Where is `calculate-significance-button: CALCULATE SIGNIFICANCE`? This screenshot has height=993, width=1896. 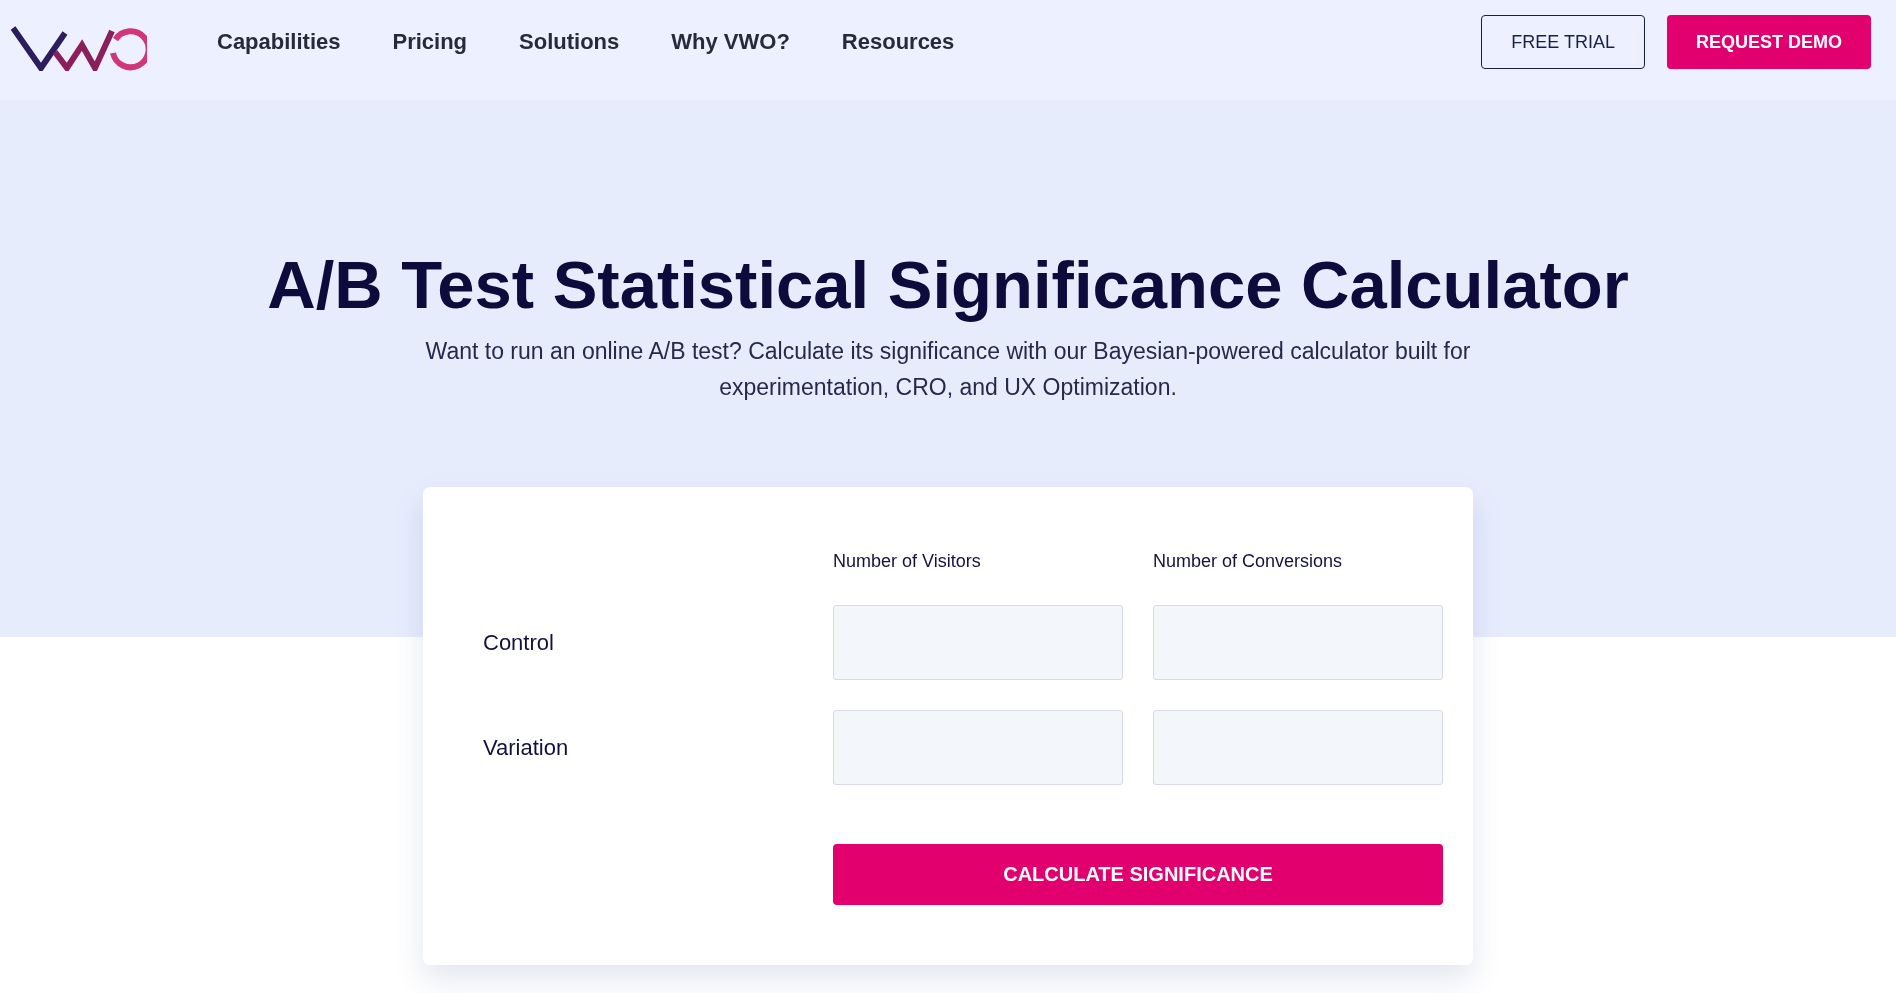
calculate-significance-button: CALCULATE SIGNIFICANCE is located at coordinates (1138, 874).